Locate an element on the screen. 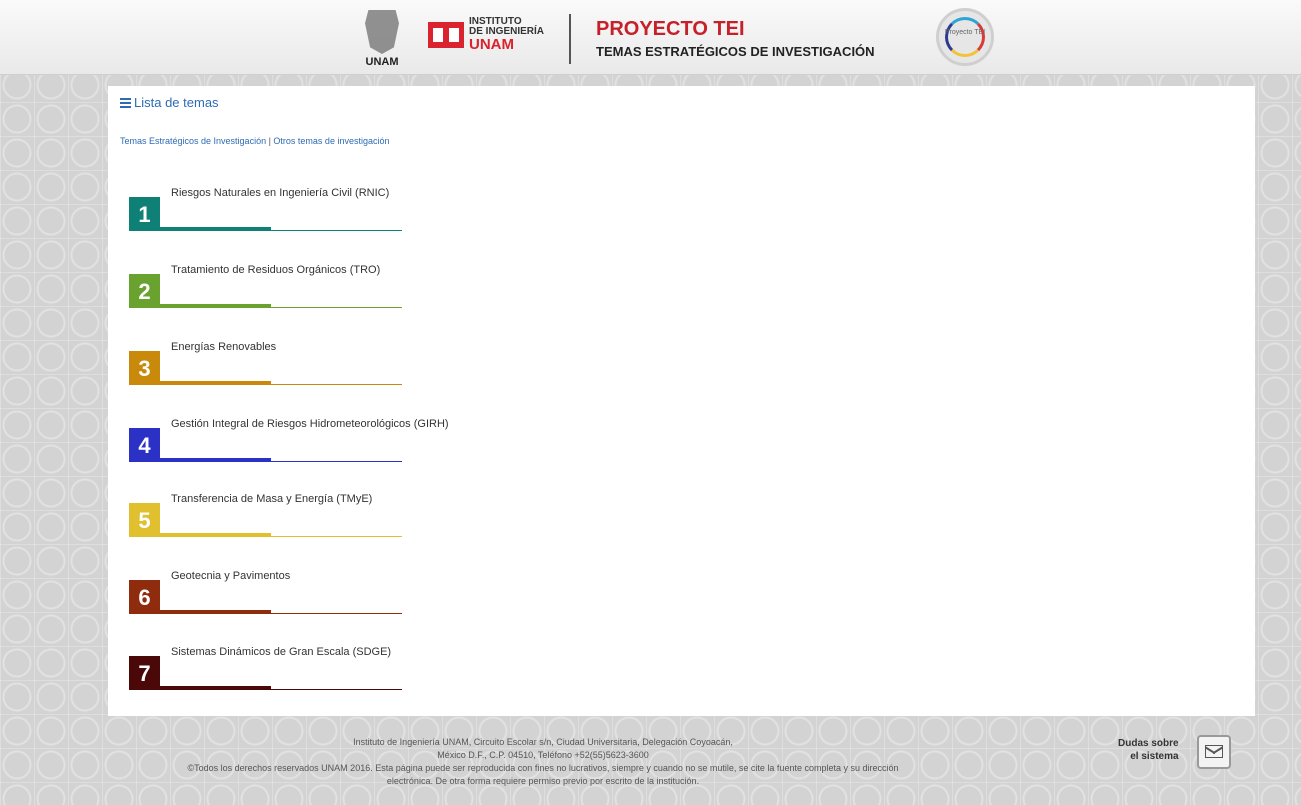 The height and width of the screenshot is (805, 1301). topic-item: 3 Energías Renovables is located at coordinates (265, 363).